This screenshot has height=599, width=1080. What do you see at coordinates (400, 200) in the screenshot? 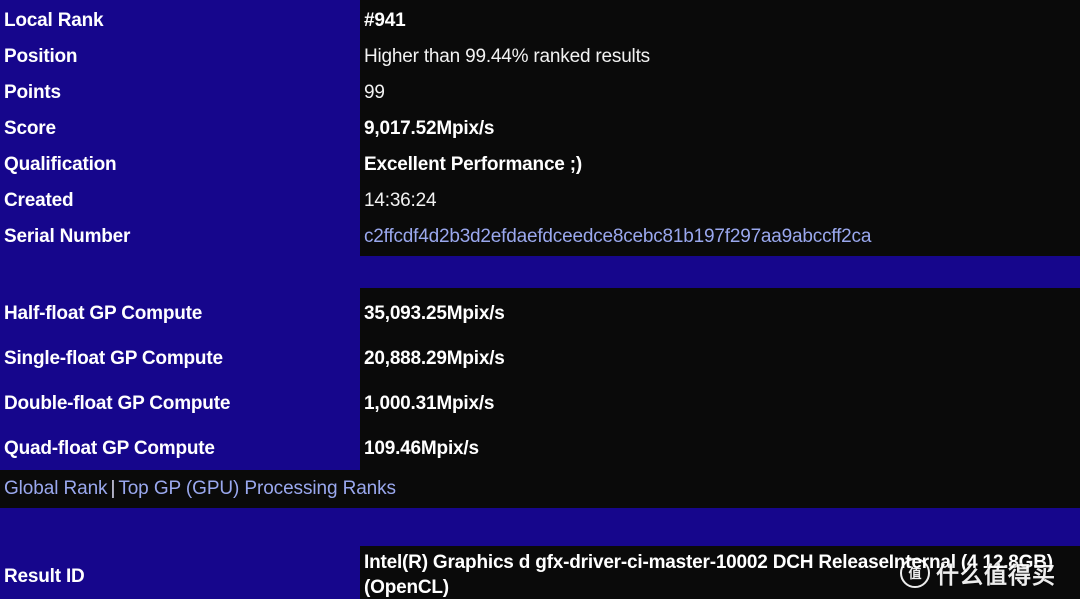
I see `row-value-created: 14:36:24` at bounding box center [400, 200].